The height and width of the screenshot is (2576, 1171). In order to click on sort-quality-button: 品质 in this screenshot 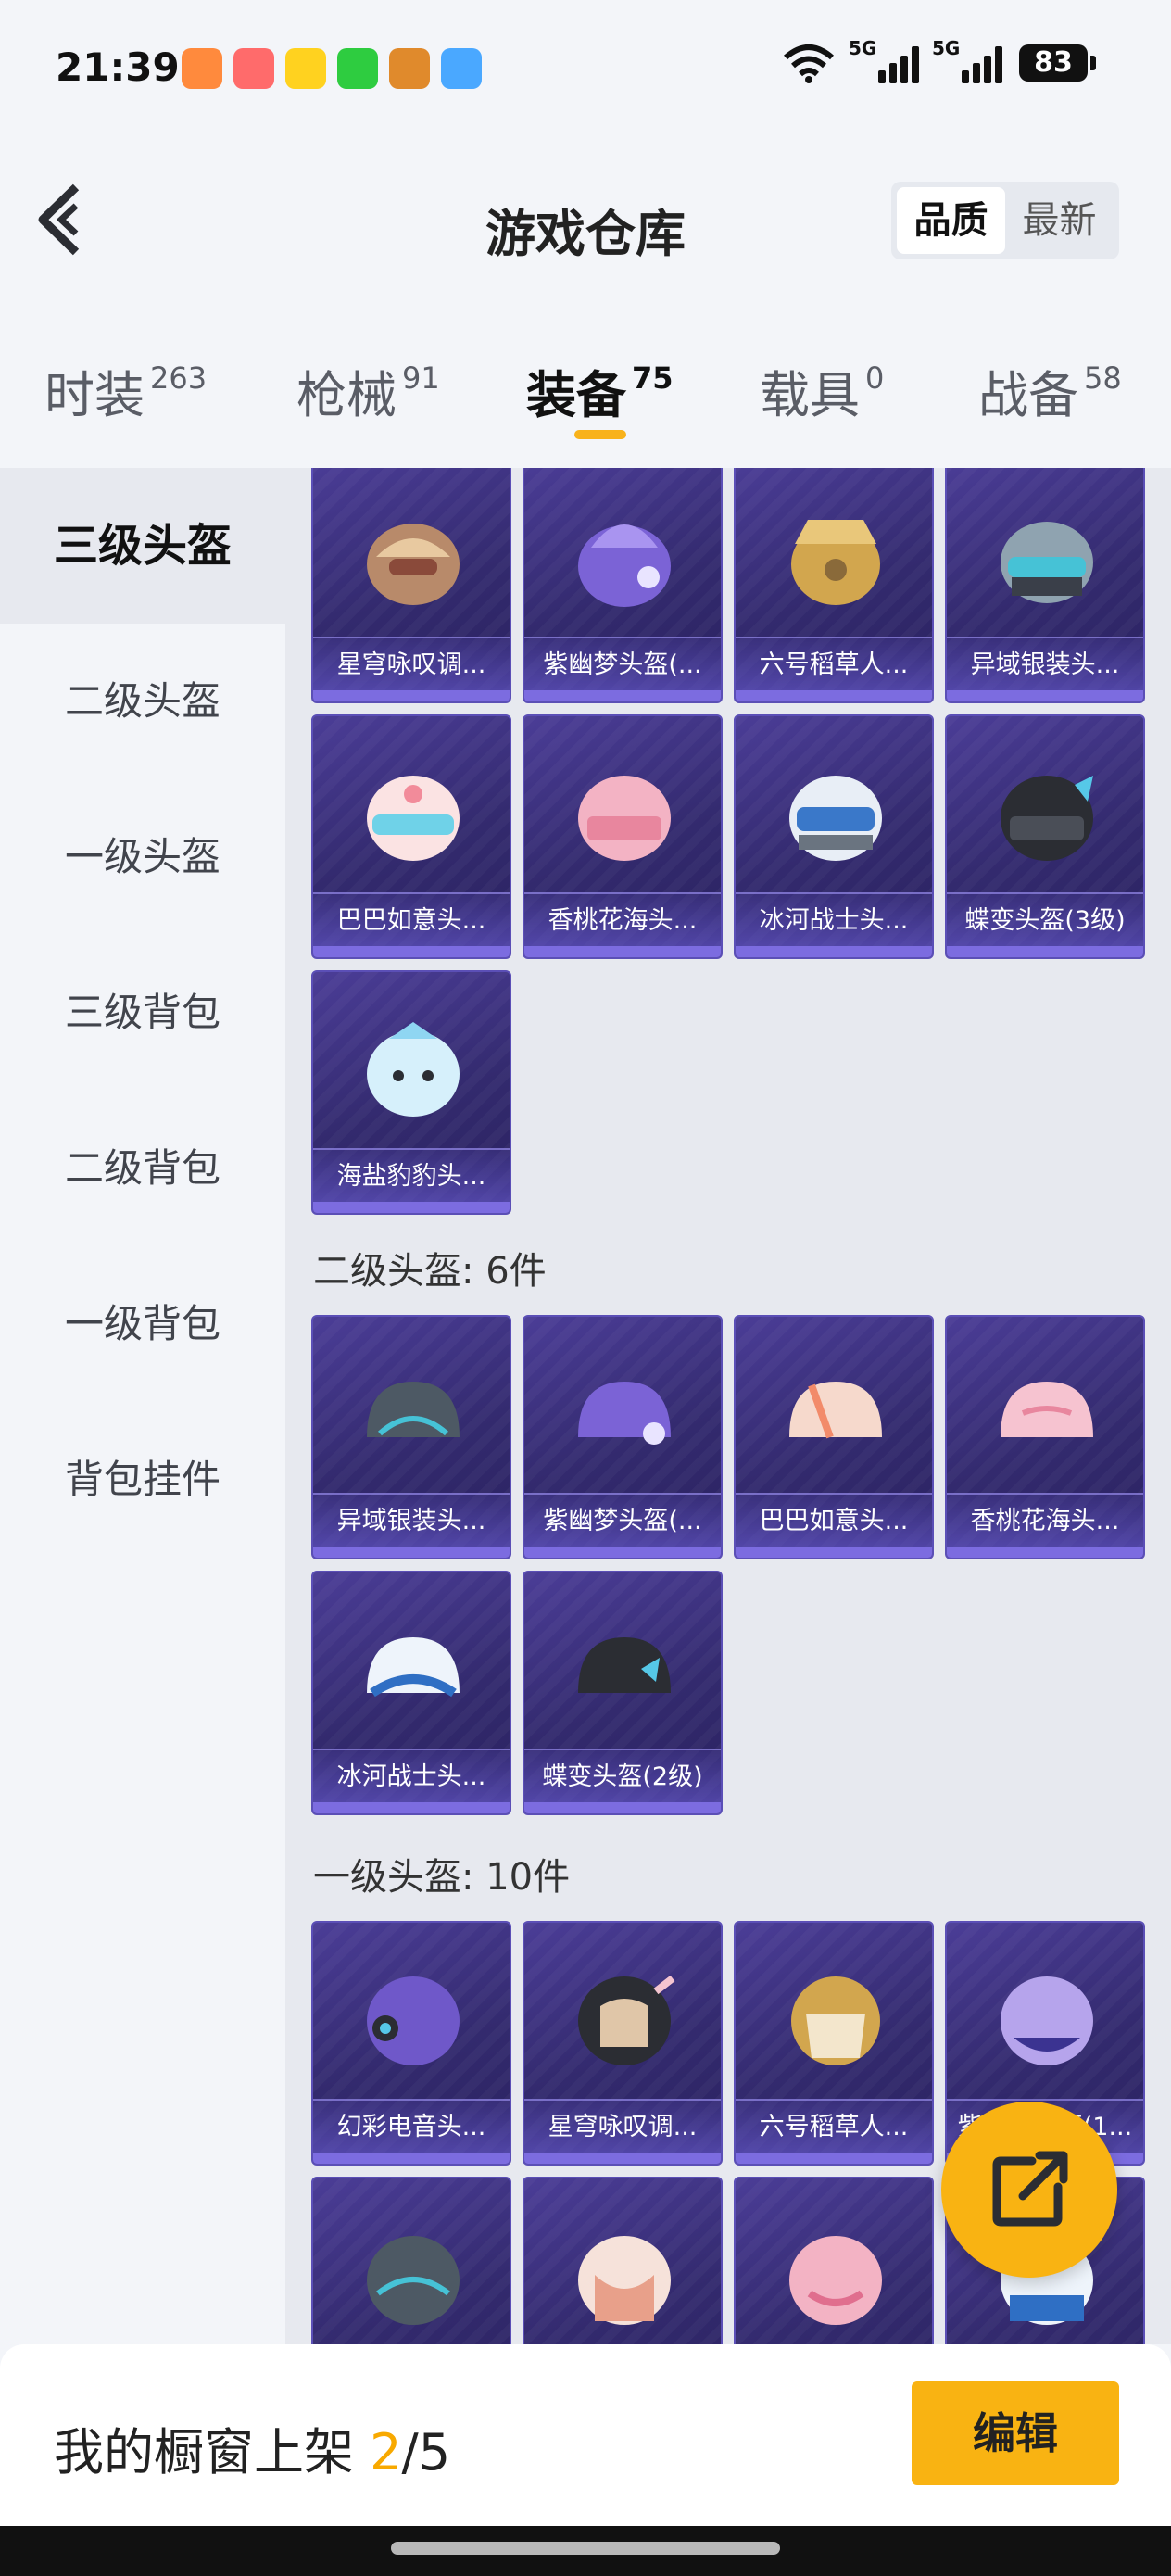, I will do `click(951, 221)`.